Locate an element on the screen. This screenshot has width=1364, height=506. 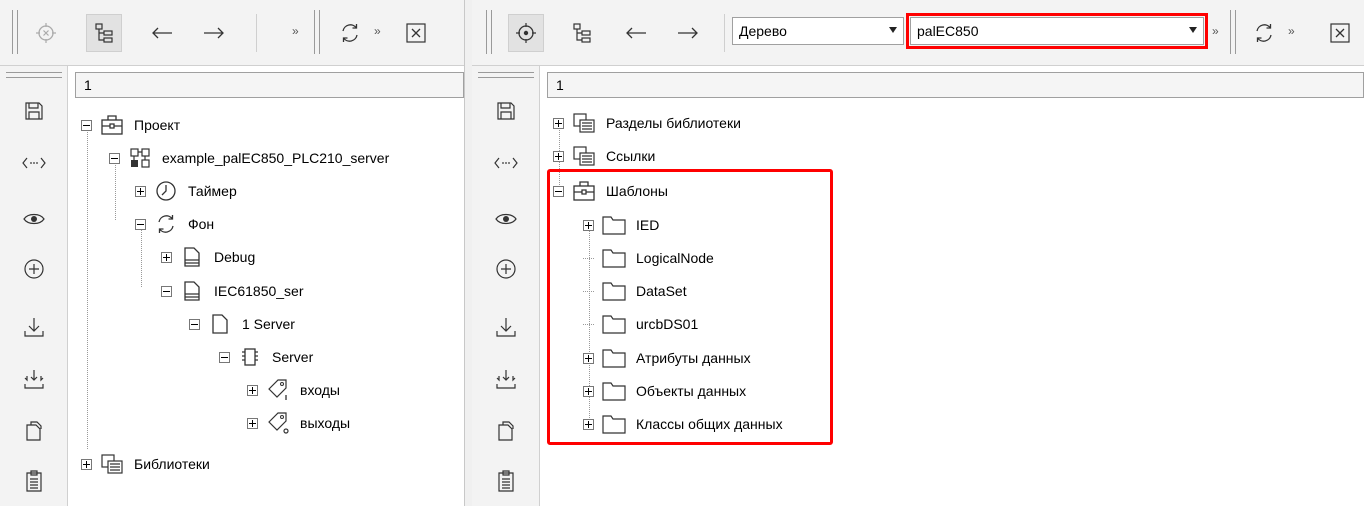
tag-input-icon is located at coordinates (278, 390).